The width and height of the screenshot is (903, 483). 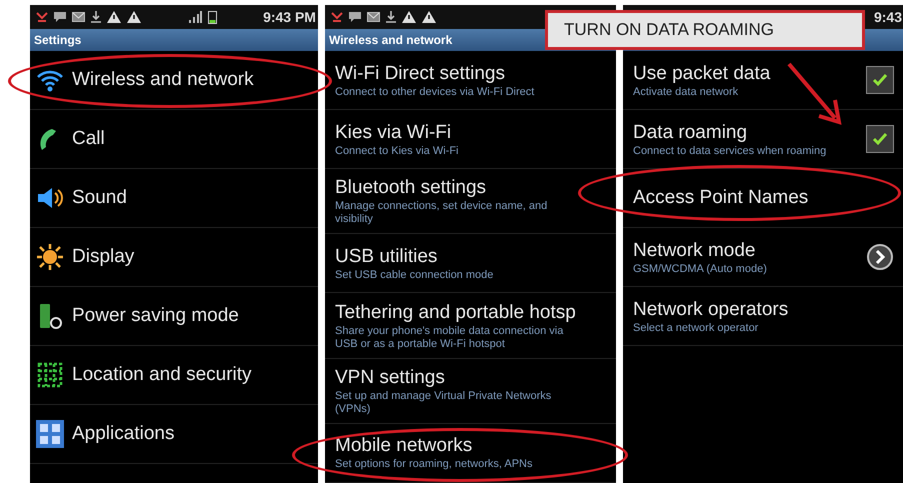 I want to click on settings-item: Mobile networks Set options for roaming, networks, APNs, so click(x=470, y=453).